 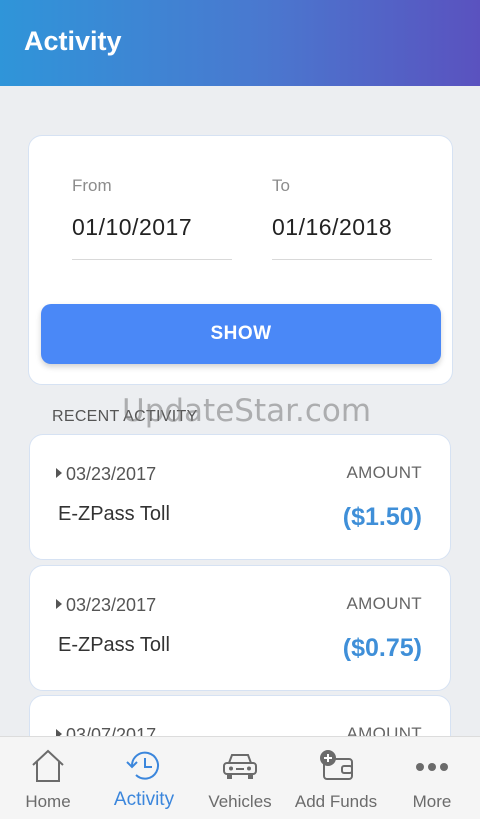 I want to click on nav-add-funds-label: Add Funds, so click(x=336, y=801).